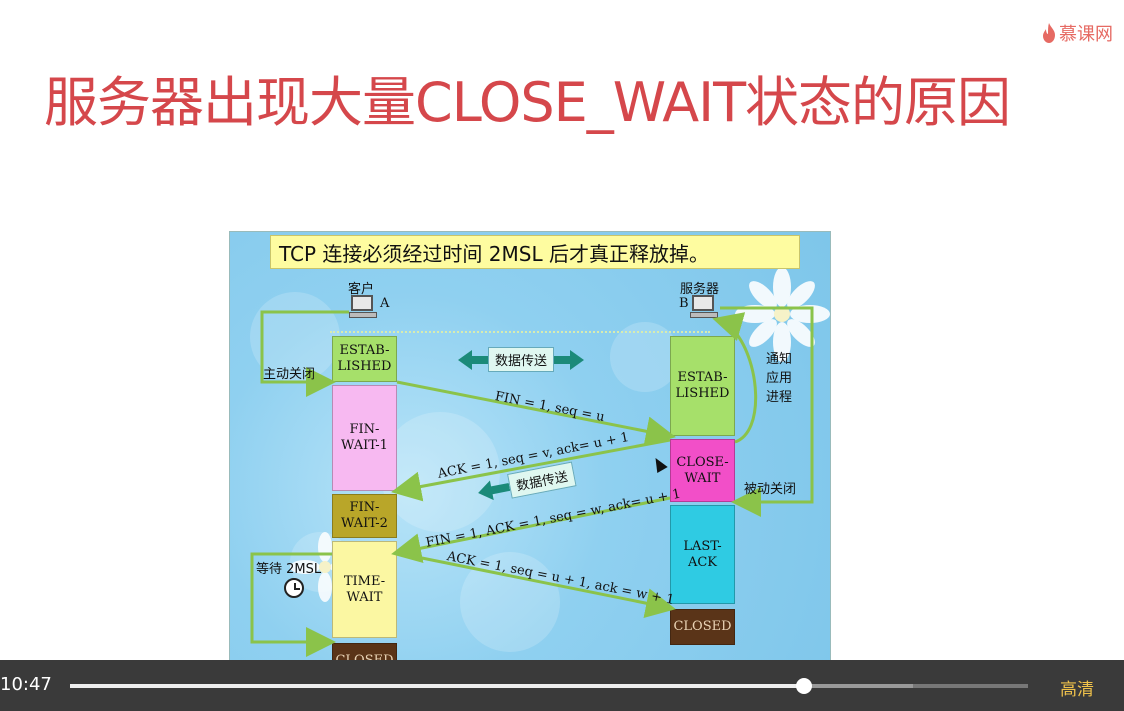  Describe the element at coordinates (289, 374) in the screenshot. I see `active-close-label: 主动关闭` at that location.